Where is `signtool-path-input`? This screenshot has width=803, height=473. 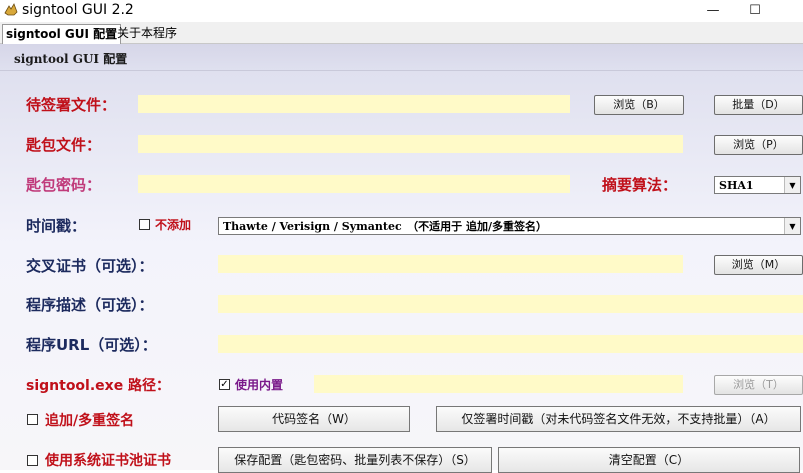
signtool-path-input is located at coordinates (498, 384).